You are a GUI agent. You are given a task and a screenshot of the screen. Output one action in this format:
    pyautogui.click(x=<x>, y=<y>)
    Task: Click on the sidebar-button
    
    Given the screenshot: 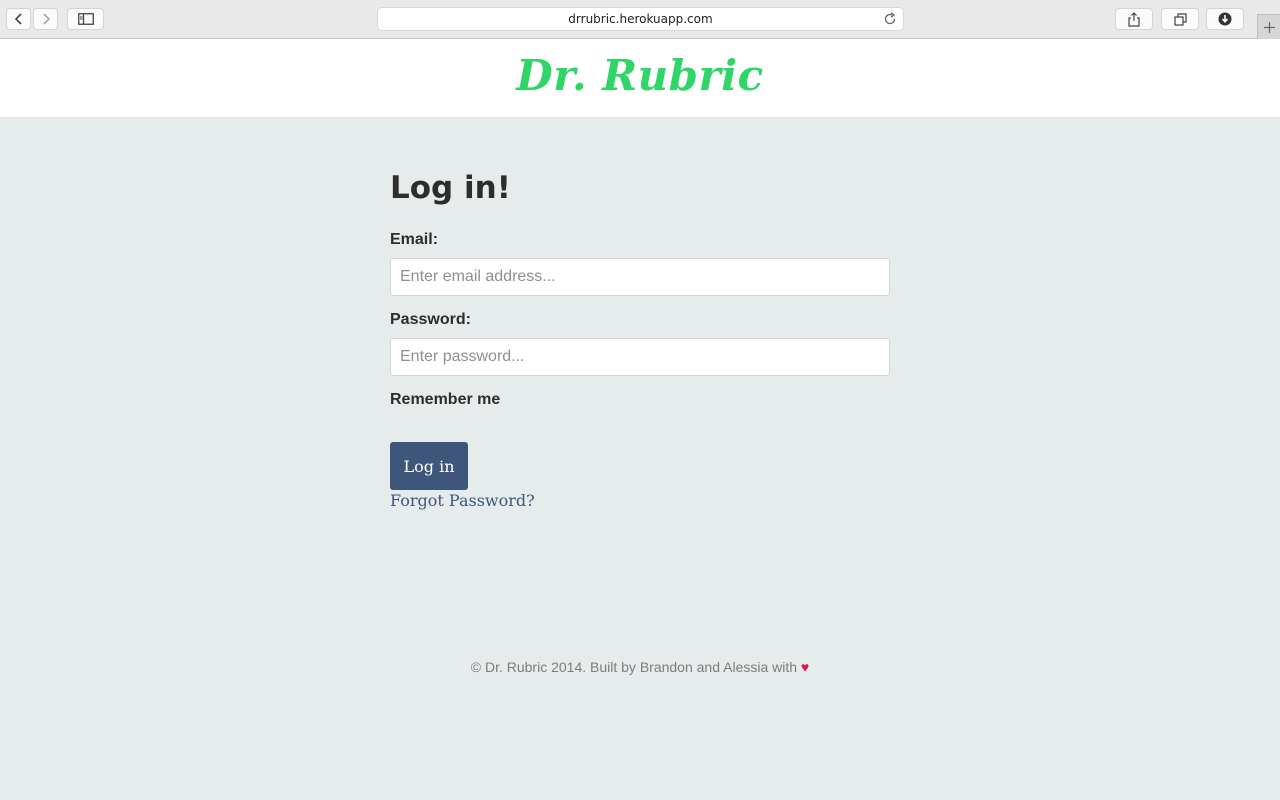 What is the action you would take?
    pyautogui.click(x=85, y=19)
    